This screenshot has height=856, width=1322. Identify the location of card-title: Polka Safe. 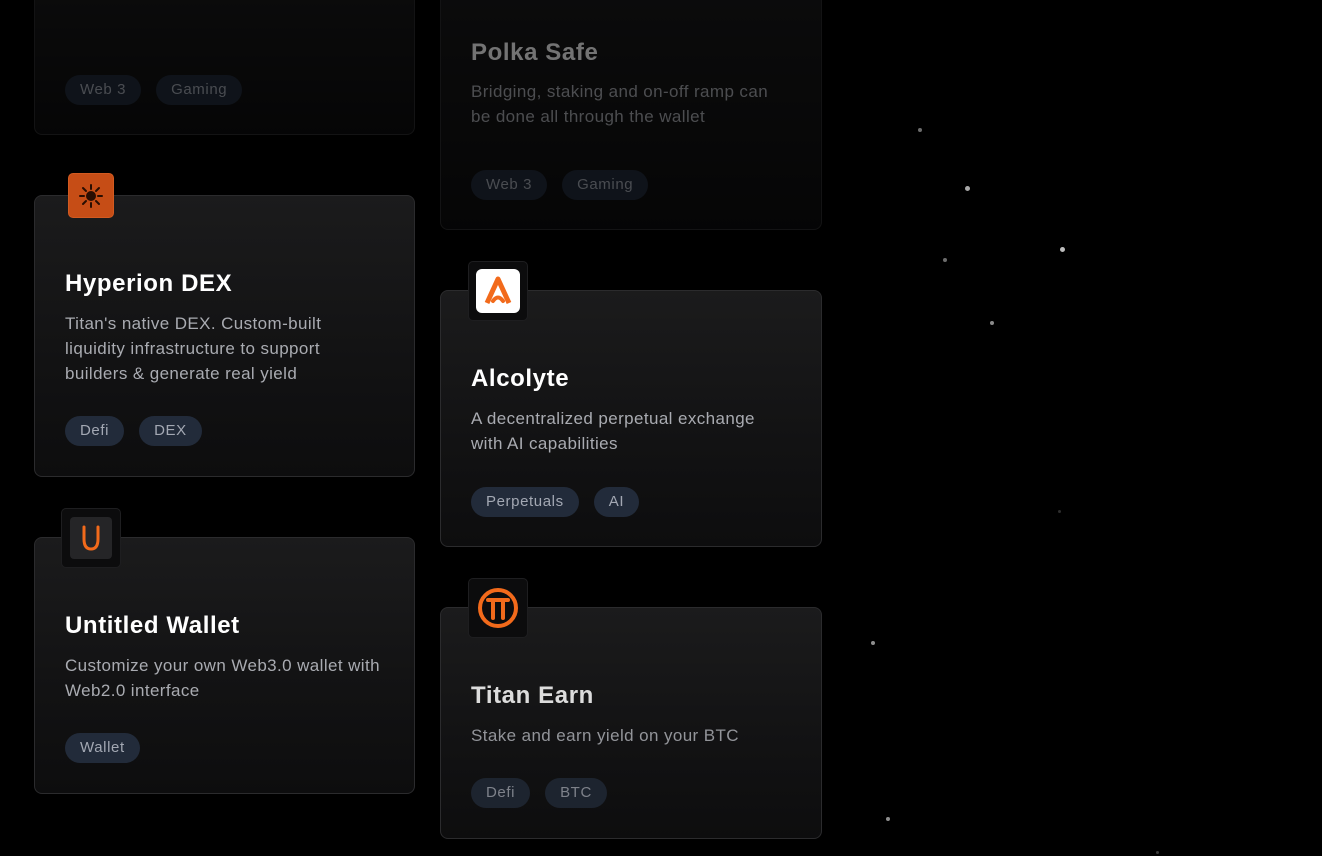
(535, 52).